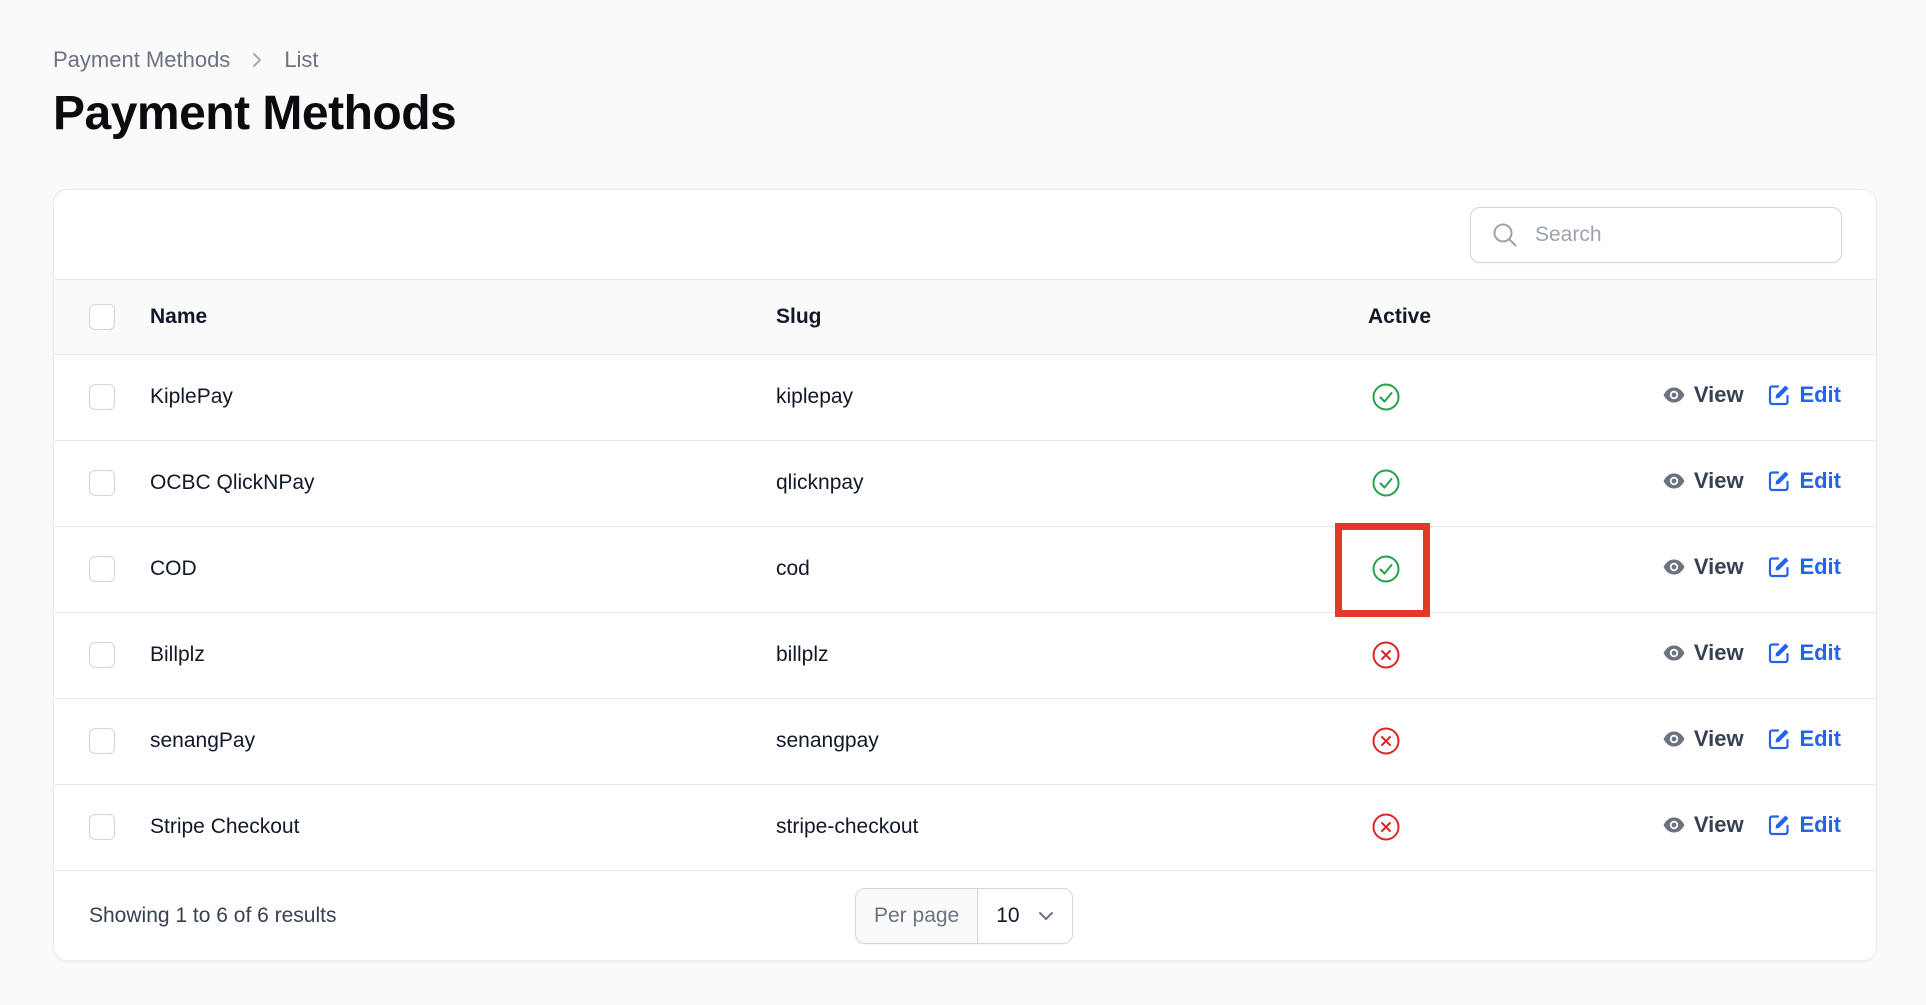  What do you see at coordinates (1680, 235) in the screenshot?
I see `search-input` at bounding box center [1680, 235].